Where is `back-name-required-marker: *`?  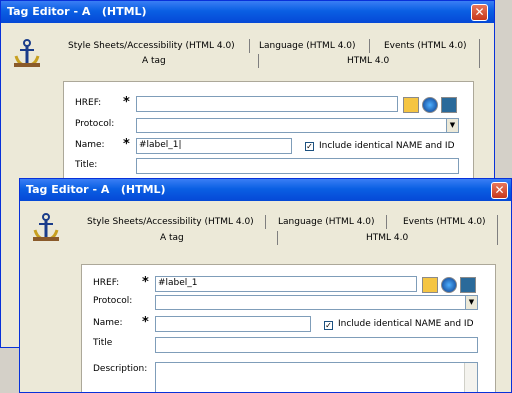 back-name-required-marker: * is located at coordinates (126, 144).